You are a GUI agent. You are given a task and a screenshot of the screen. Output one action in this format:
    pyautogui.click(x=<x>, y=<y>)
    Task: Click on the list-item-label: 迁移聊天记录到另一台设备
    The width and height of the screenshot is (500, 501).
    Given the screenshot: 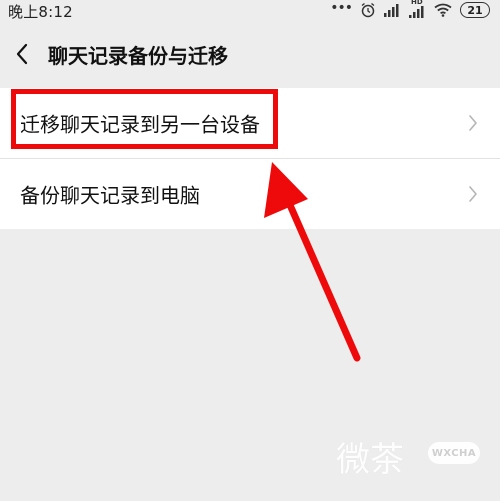 What is the action you would take?
    pyautogui.click(x=140, y=124)
    